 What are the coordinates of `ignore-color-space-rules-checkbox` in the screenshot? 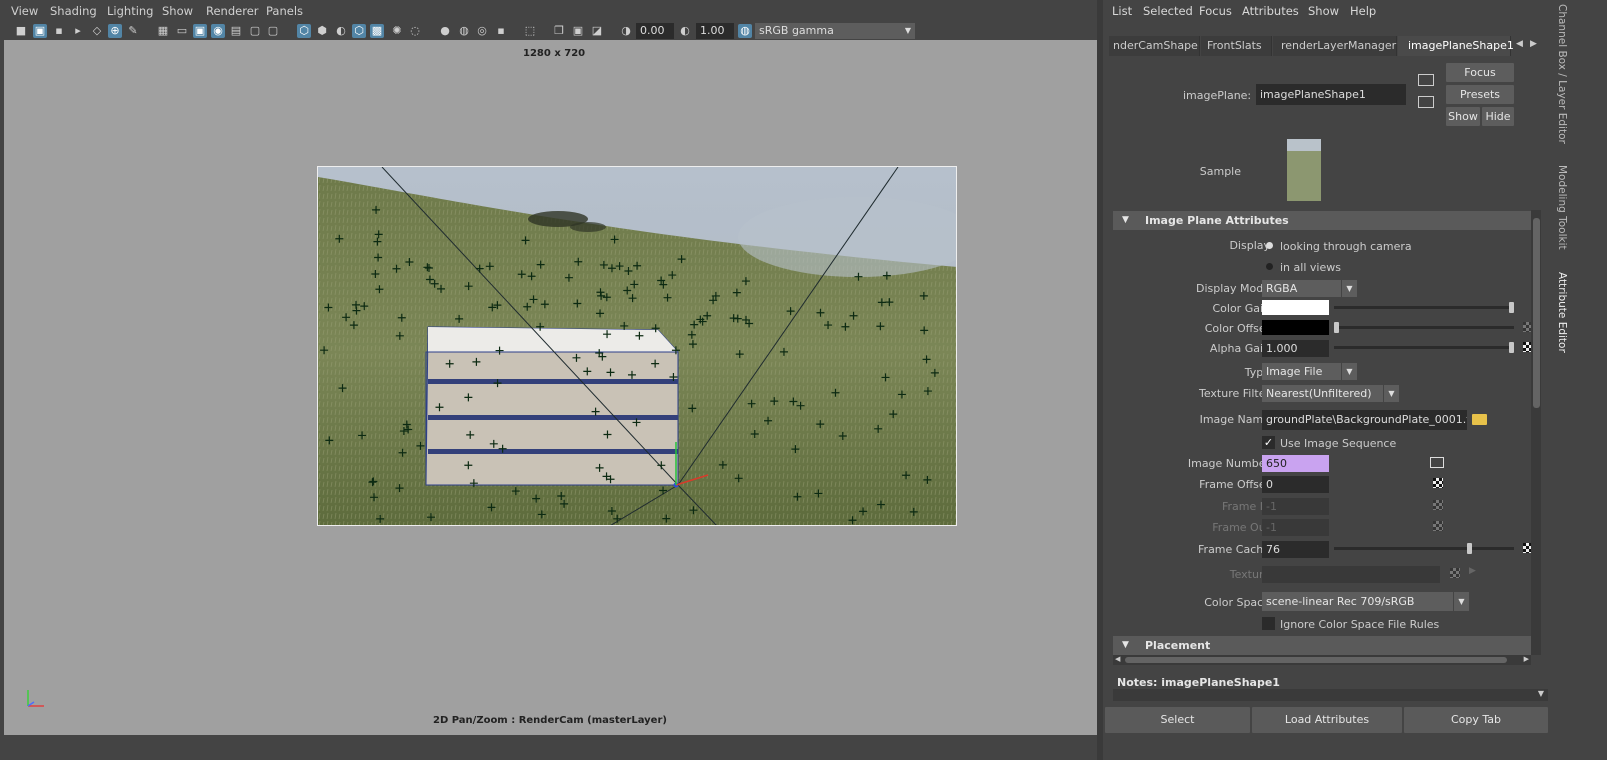 It's located at (1268, 623).